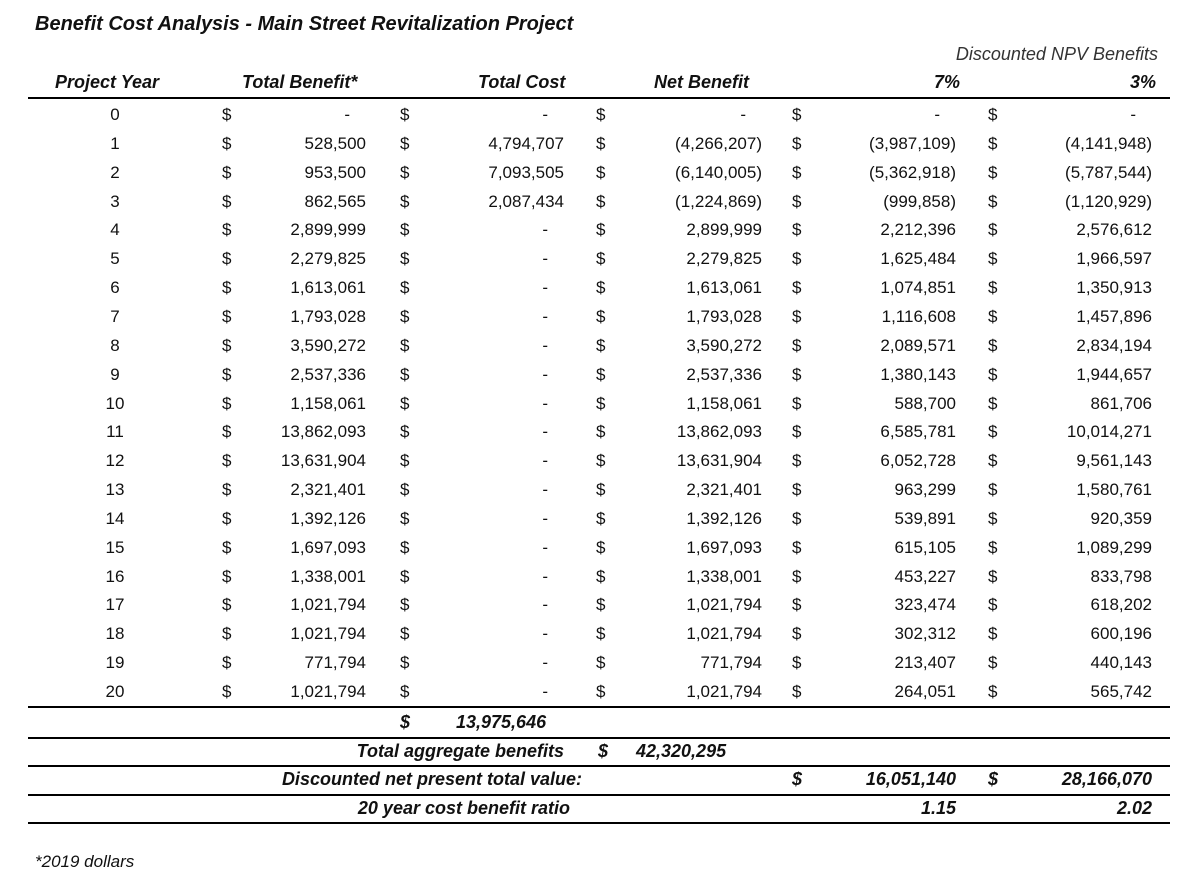 This screenshot has width=1200, height=878. I want to click on net-cell: 13,862,093, so click(719, 432).